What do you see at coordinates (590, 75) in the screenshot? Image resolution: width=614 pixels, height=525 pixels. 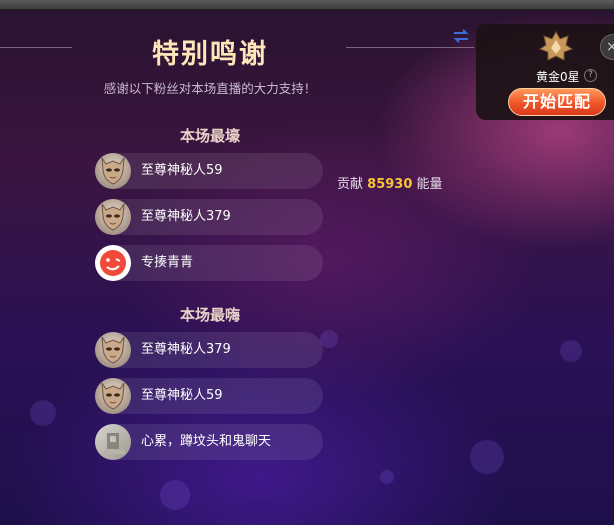 I see `help-icon: ?` at bounding box center [590, 75].